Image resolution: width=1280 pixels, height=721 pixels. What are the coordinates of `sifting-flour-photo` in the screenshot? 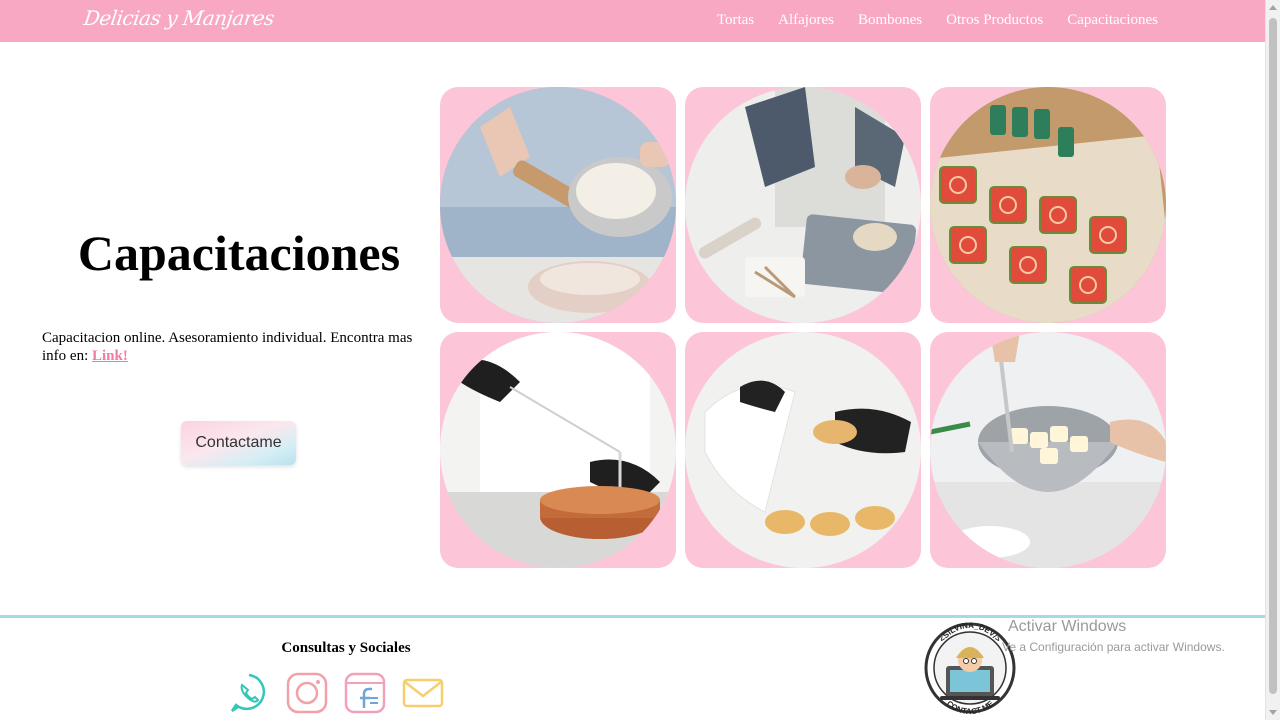 It's located at (558, 205).